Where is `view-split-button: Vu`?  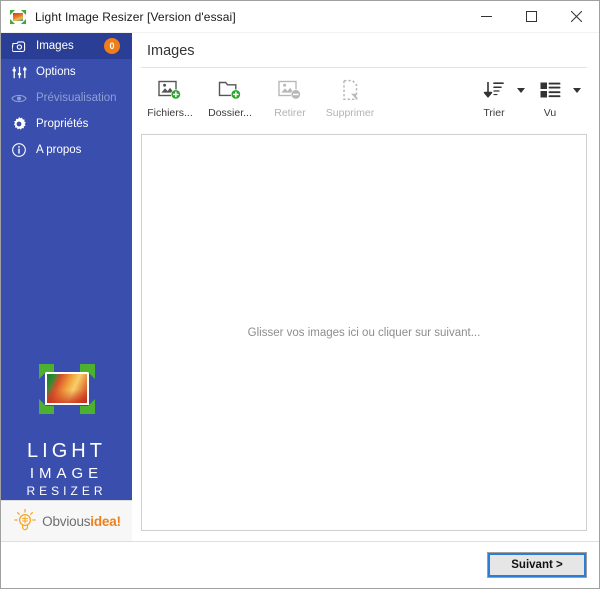 view-split-button: Vu is located at coordinates (557, 102).